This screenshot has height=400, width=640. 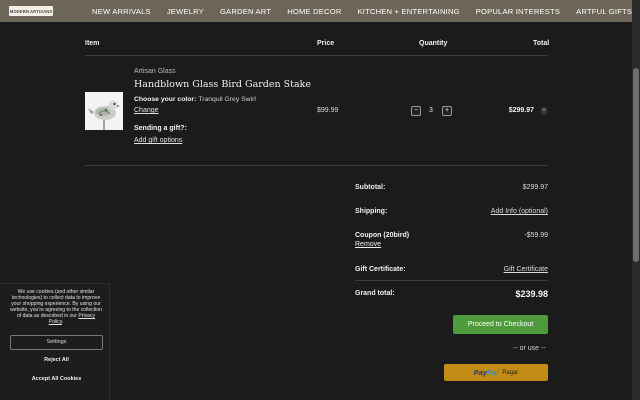 I want to click on accept-all-cookies-button: Accept All Cookies, so click(x=56, y=379).